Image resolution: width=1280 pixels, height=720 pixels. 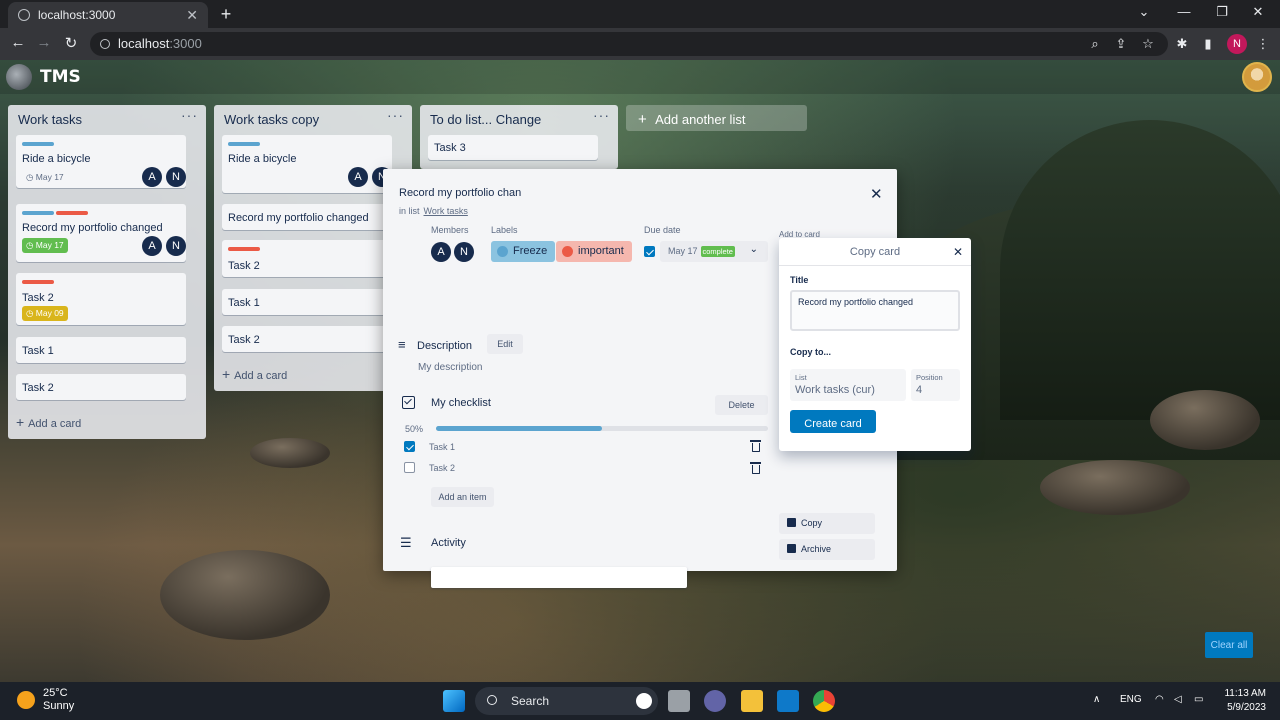 I want to click on card: Task 3, so click(x=513, y=147).